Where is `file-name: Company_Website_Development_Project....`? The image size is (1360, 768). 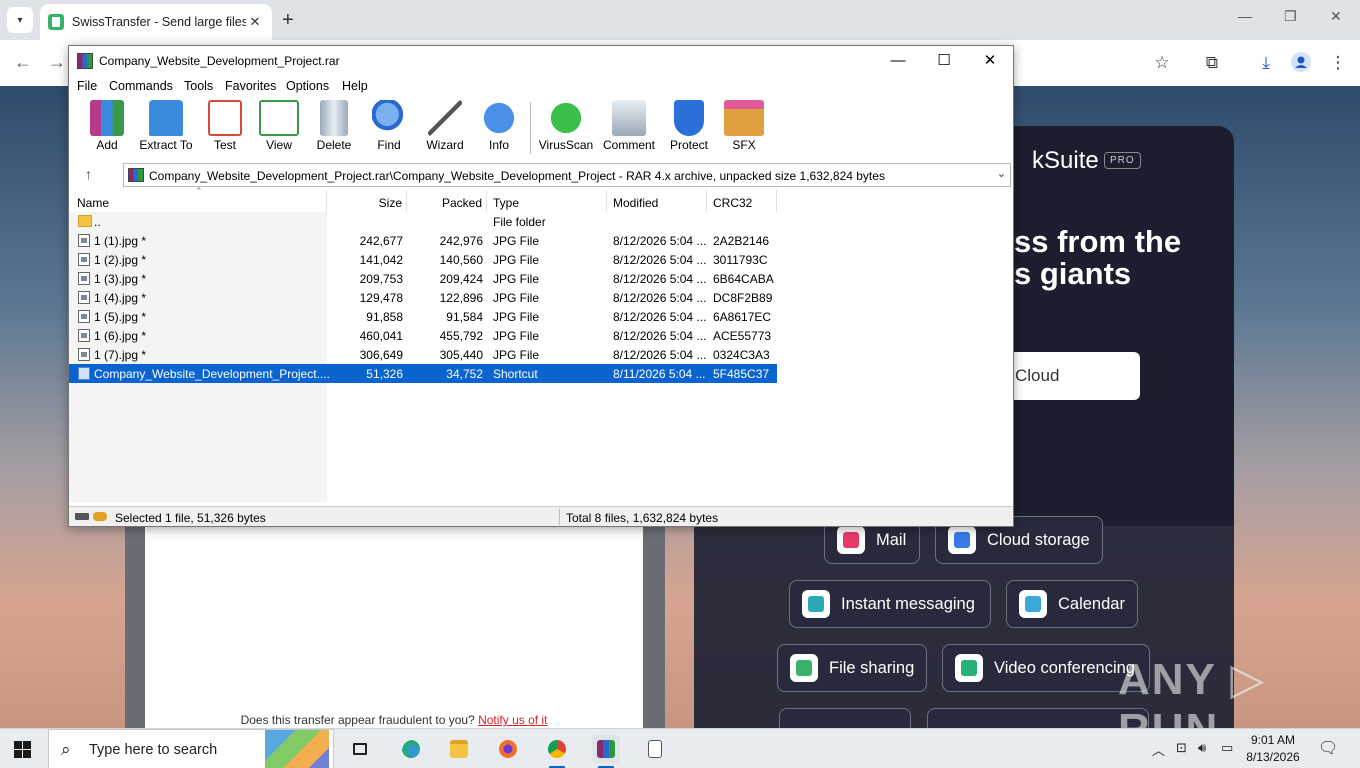 file-name: Company_Website_Development_Project.... is located at coordinates (212, 374).